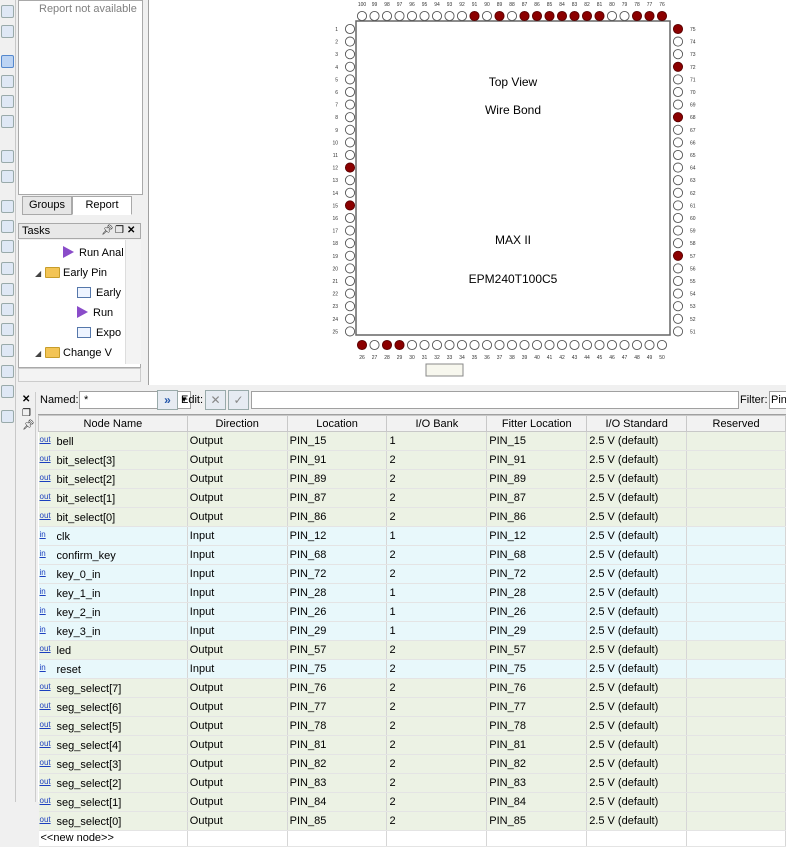  I want to click on node-name-cell: out seg_select[5], so click(113, 726).